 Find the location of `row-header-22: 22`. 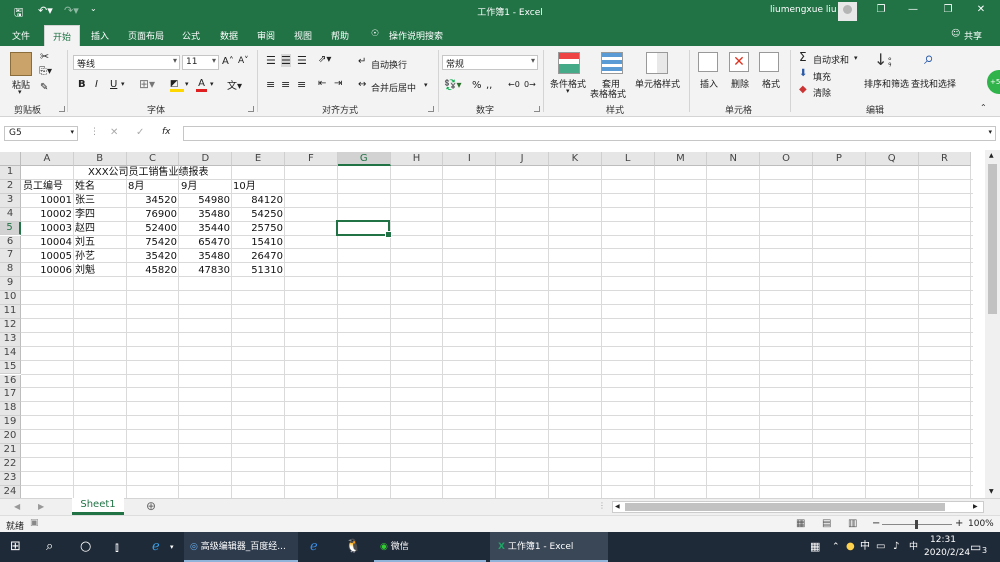

row-header-22: 22 is located at coordinates (10, 464).